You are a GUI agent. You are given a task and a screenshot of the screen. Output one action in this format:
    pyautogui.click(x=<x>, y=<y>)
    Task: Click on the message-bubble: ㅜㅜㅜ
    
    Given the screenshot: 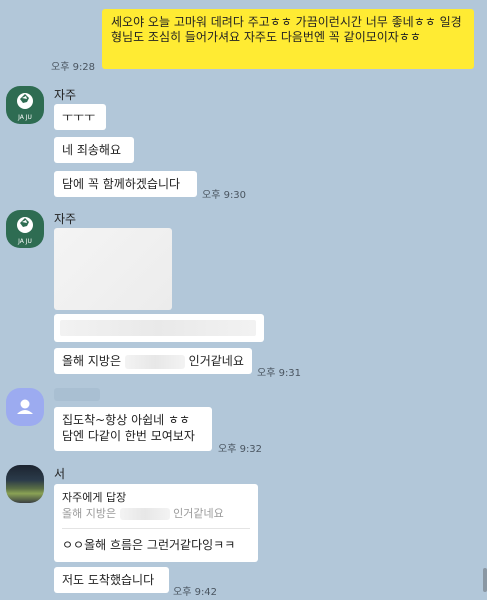 What is the action you would take?
    pyautogui.click(x=80, y=117)
    